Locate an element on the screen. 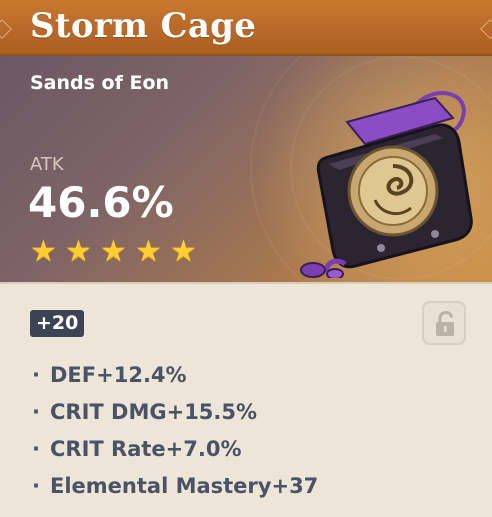 The image size is (492, 517). substat-text: CRIT DMG+15.5% is located at coordinates (154, 412).